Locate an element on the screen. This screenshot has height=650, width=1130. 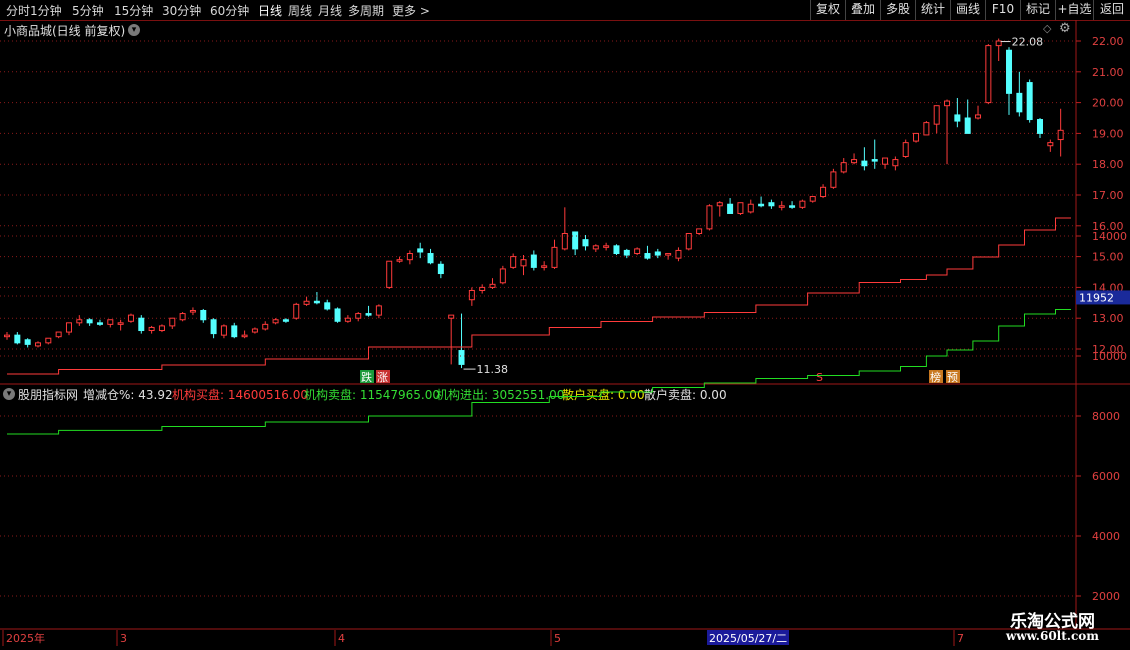
time-tick-label: 3 is located at coordinates (123, 638).